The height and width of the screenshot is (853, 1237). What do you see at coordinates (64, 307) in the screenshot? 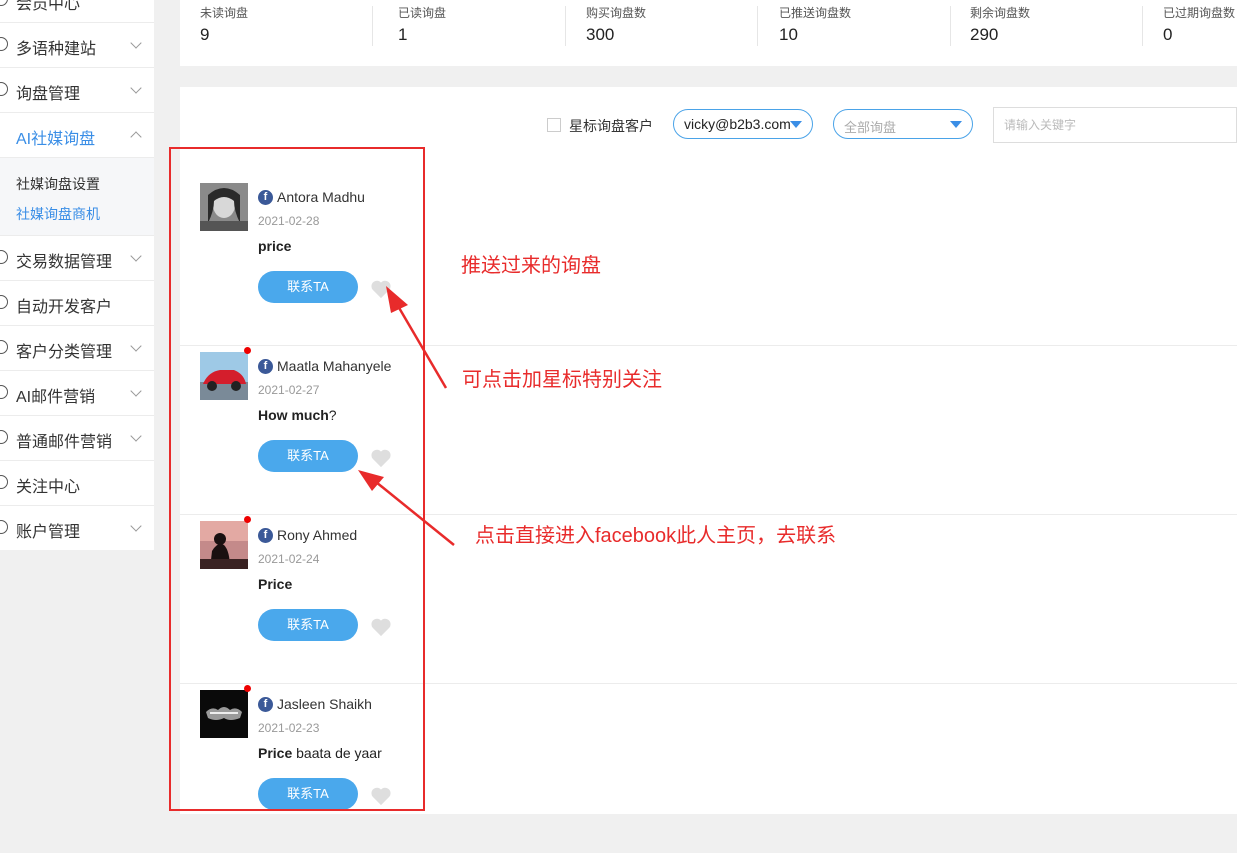
I see `sidebar-item-label: 自动开发客户` at bounding box center [64, 307].